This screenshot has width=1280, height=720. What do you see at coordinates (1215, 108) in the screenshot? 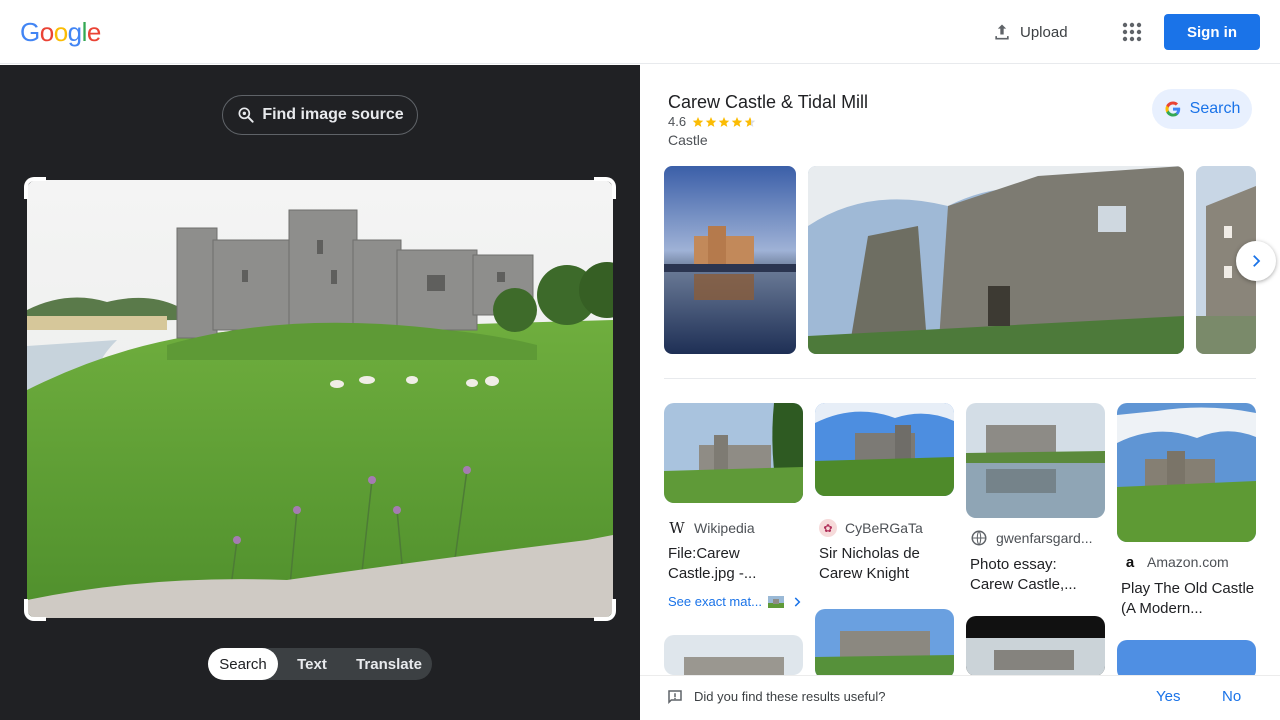
I see `entity-search-label: Search` at bounding box center [1215, 108].